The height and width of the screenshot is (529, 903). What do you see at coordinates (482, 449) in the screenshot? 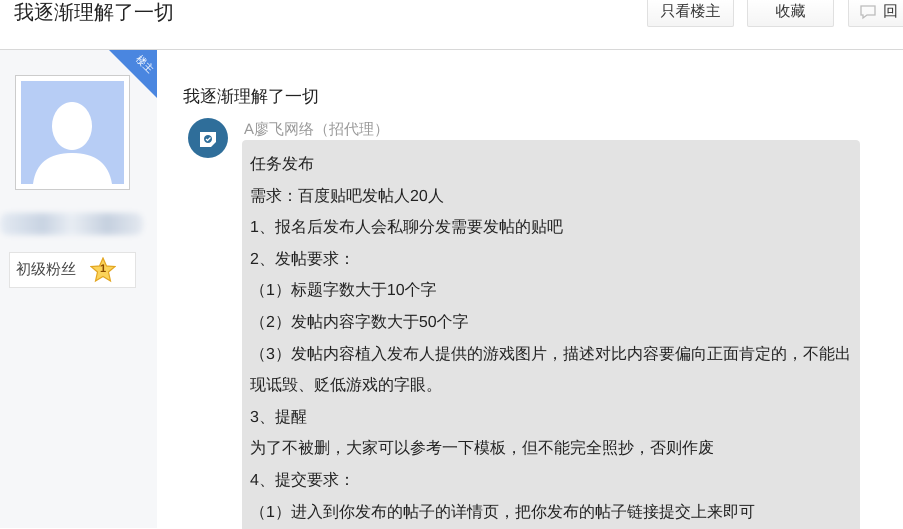
I see `message-line: 为了不被删，大家可以参考一下模板，但不能完全照抄，否则作废` at bounding box center [482, 449].